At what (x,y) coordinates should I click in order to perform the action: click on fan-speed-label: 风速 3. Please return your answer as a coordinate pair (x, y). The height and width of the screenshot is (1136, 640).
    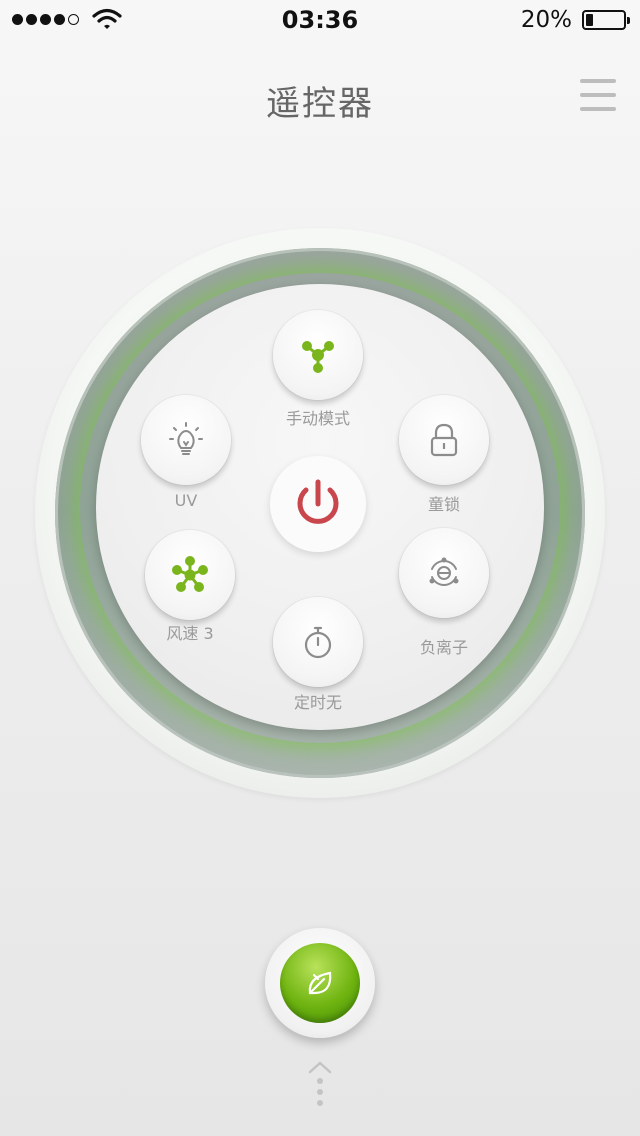
    Looking at the image, I should click on (190, 633).